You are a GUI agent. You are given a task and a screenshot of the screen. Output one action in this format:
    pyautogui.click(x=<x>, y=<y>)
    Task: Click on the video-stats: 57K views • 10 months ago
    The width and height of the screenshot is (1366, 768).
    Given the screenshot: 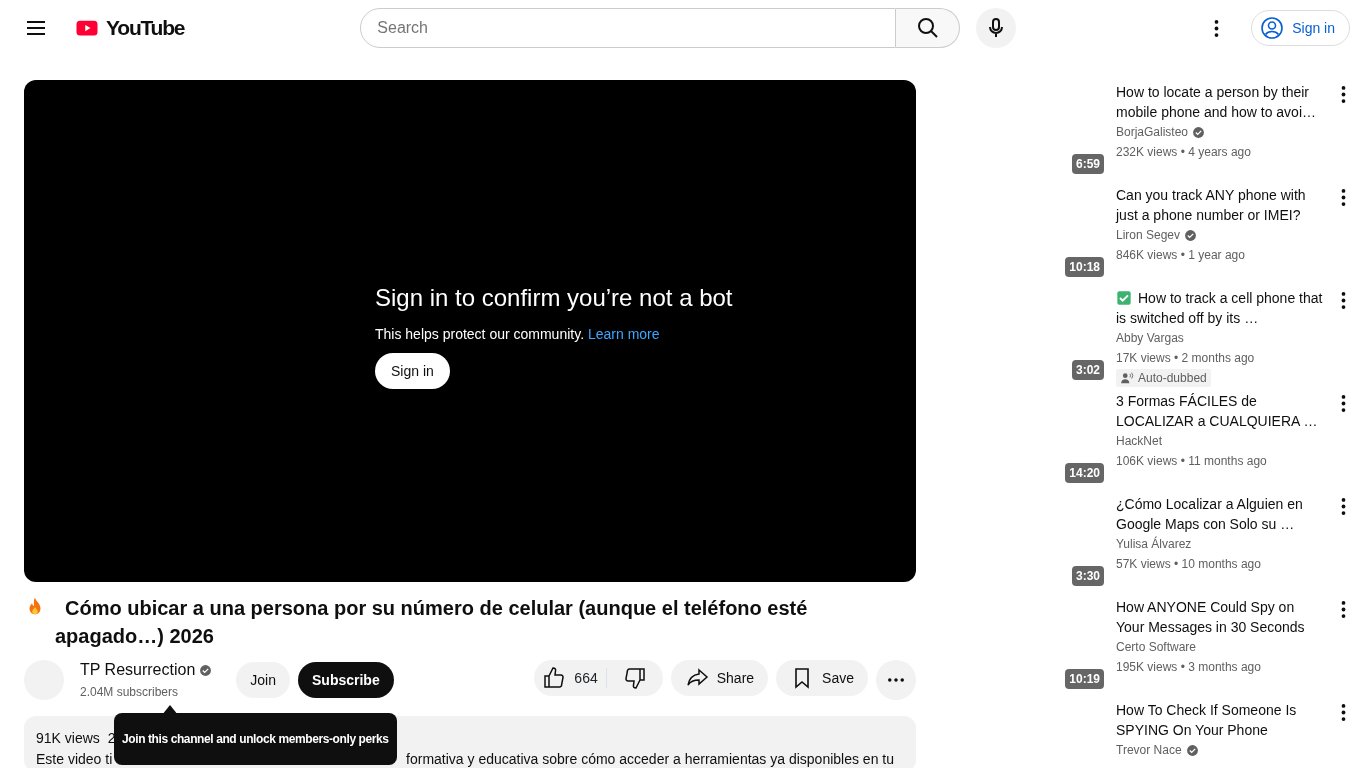 What is the action you would take?
    pyautogui.click(x=1189, y=564)
    